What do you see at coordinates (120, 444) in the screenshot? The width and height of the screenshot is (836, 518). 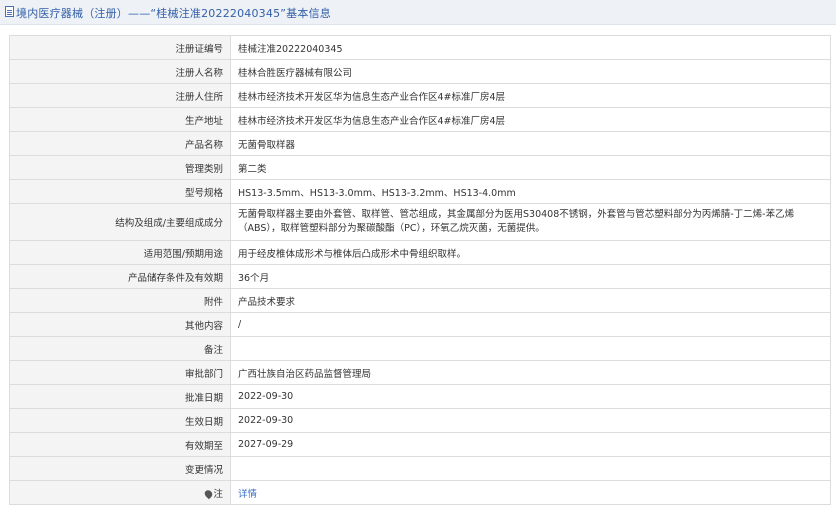 I see `row-label: 有效期至` at bounding box center [120, 444].